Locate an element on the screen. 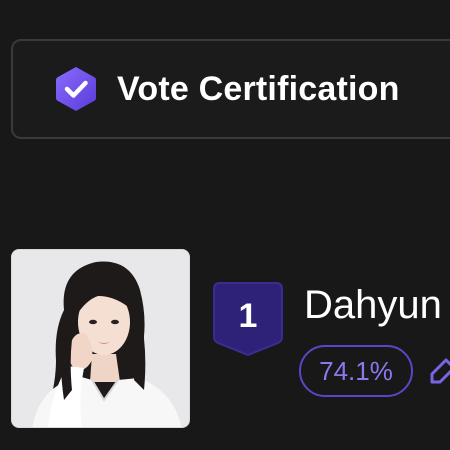 The height and width of the screenshot is (450, 450). vote-percent-value: 74.1% is located at coordinates (356, 370).